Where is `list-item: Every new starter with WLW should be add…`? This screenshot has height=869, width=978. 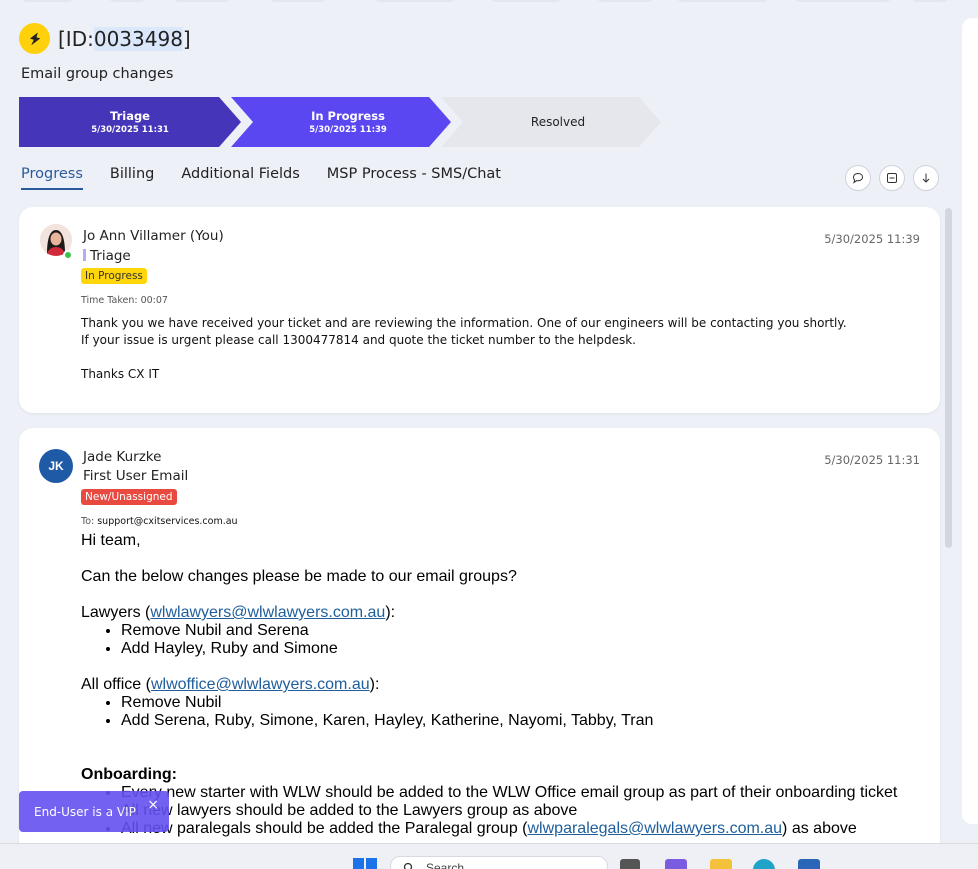 list-item: Every new starter with WLW should be add… is located at coordinates (509, 793).